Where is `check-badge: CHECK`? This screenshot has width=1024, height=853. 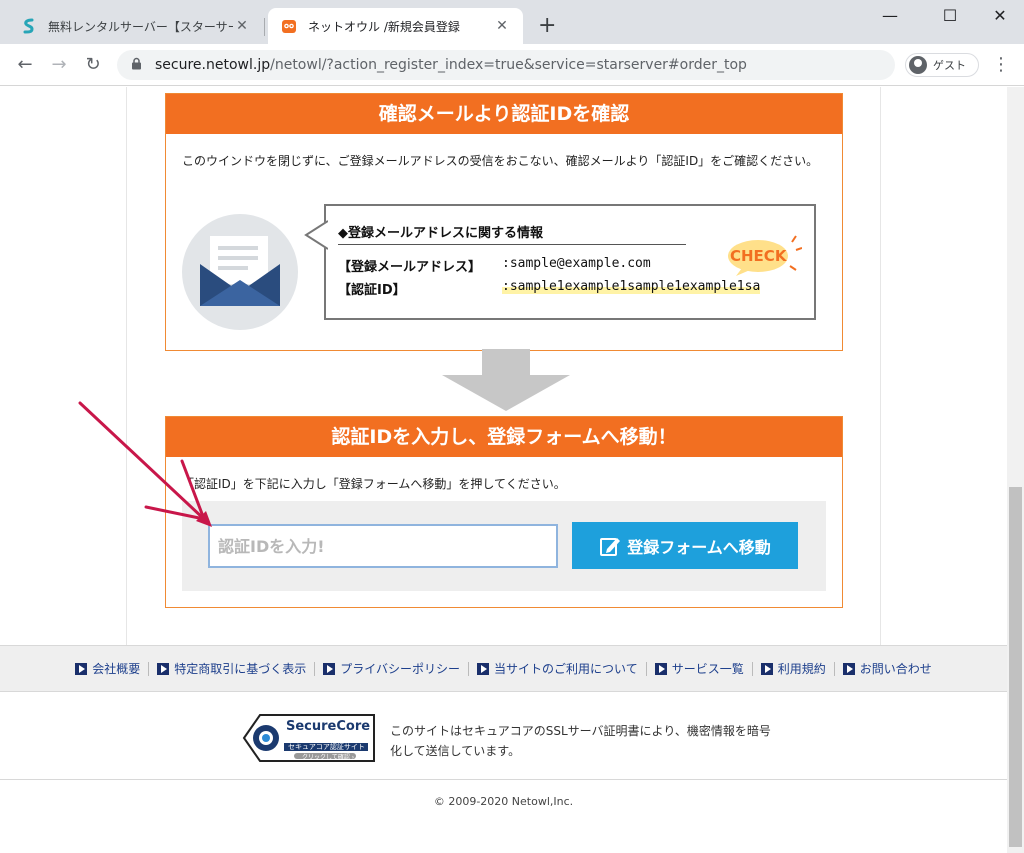
check-badge: CHECK is located at coordinates (762, 256).